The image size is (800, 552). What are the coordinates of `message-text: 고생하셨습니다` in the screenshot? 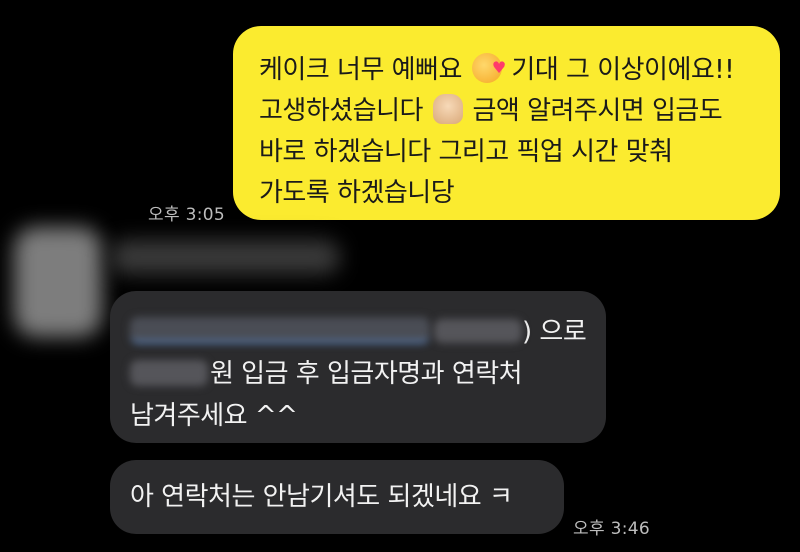 It's located at (341, 111).